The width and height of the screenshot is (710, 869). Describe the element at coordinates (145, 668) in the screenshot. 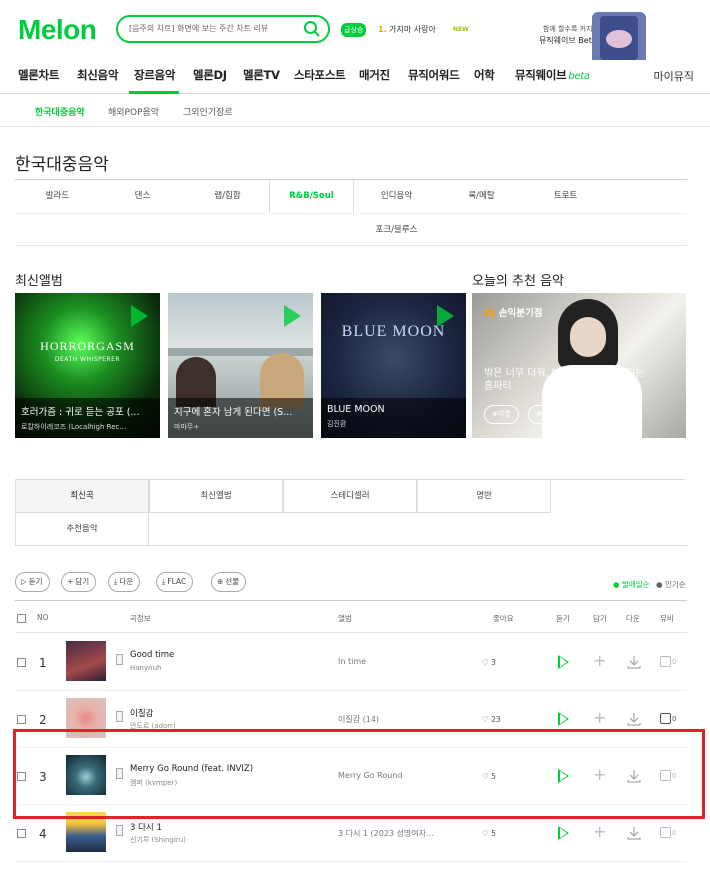

I see `song-artist: Hanynuh` at that location.